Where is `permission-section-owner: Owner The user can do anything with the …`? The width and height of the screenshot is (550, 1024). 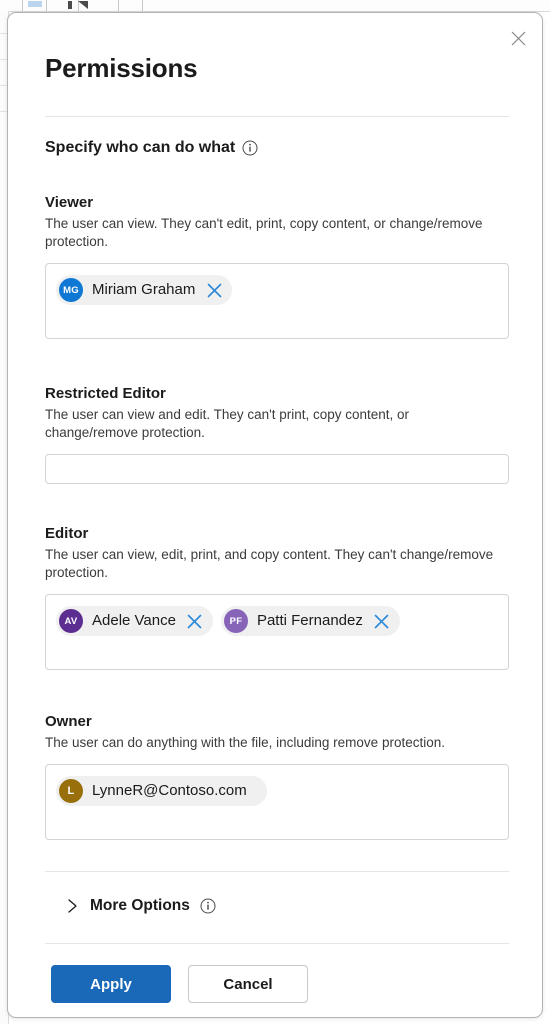 permission-section-owner: Owner The user can do anything with the … is located at coordinates (277, 776).